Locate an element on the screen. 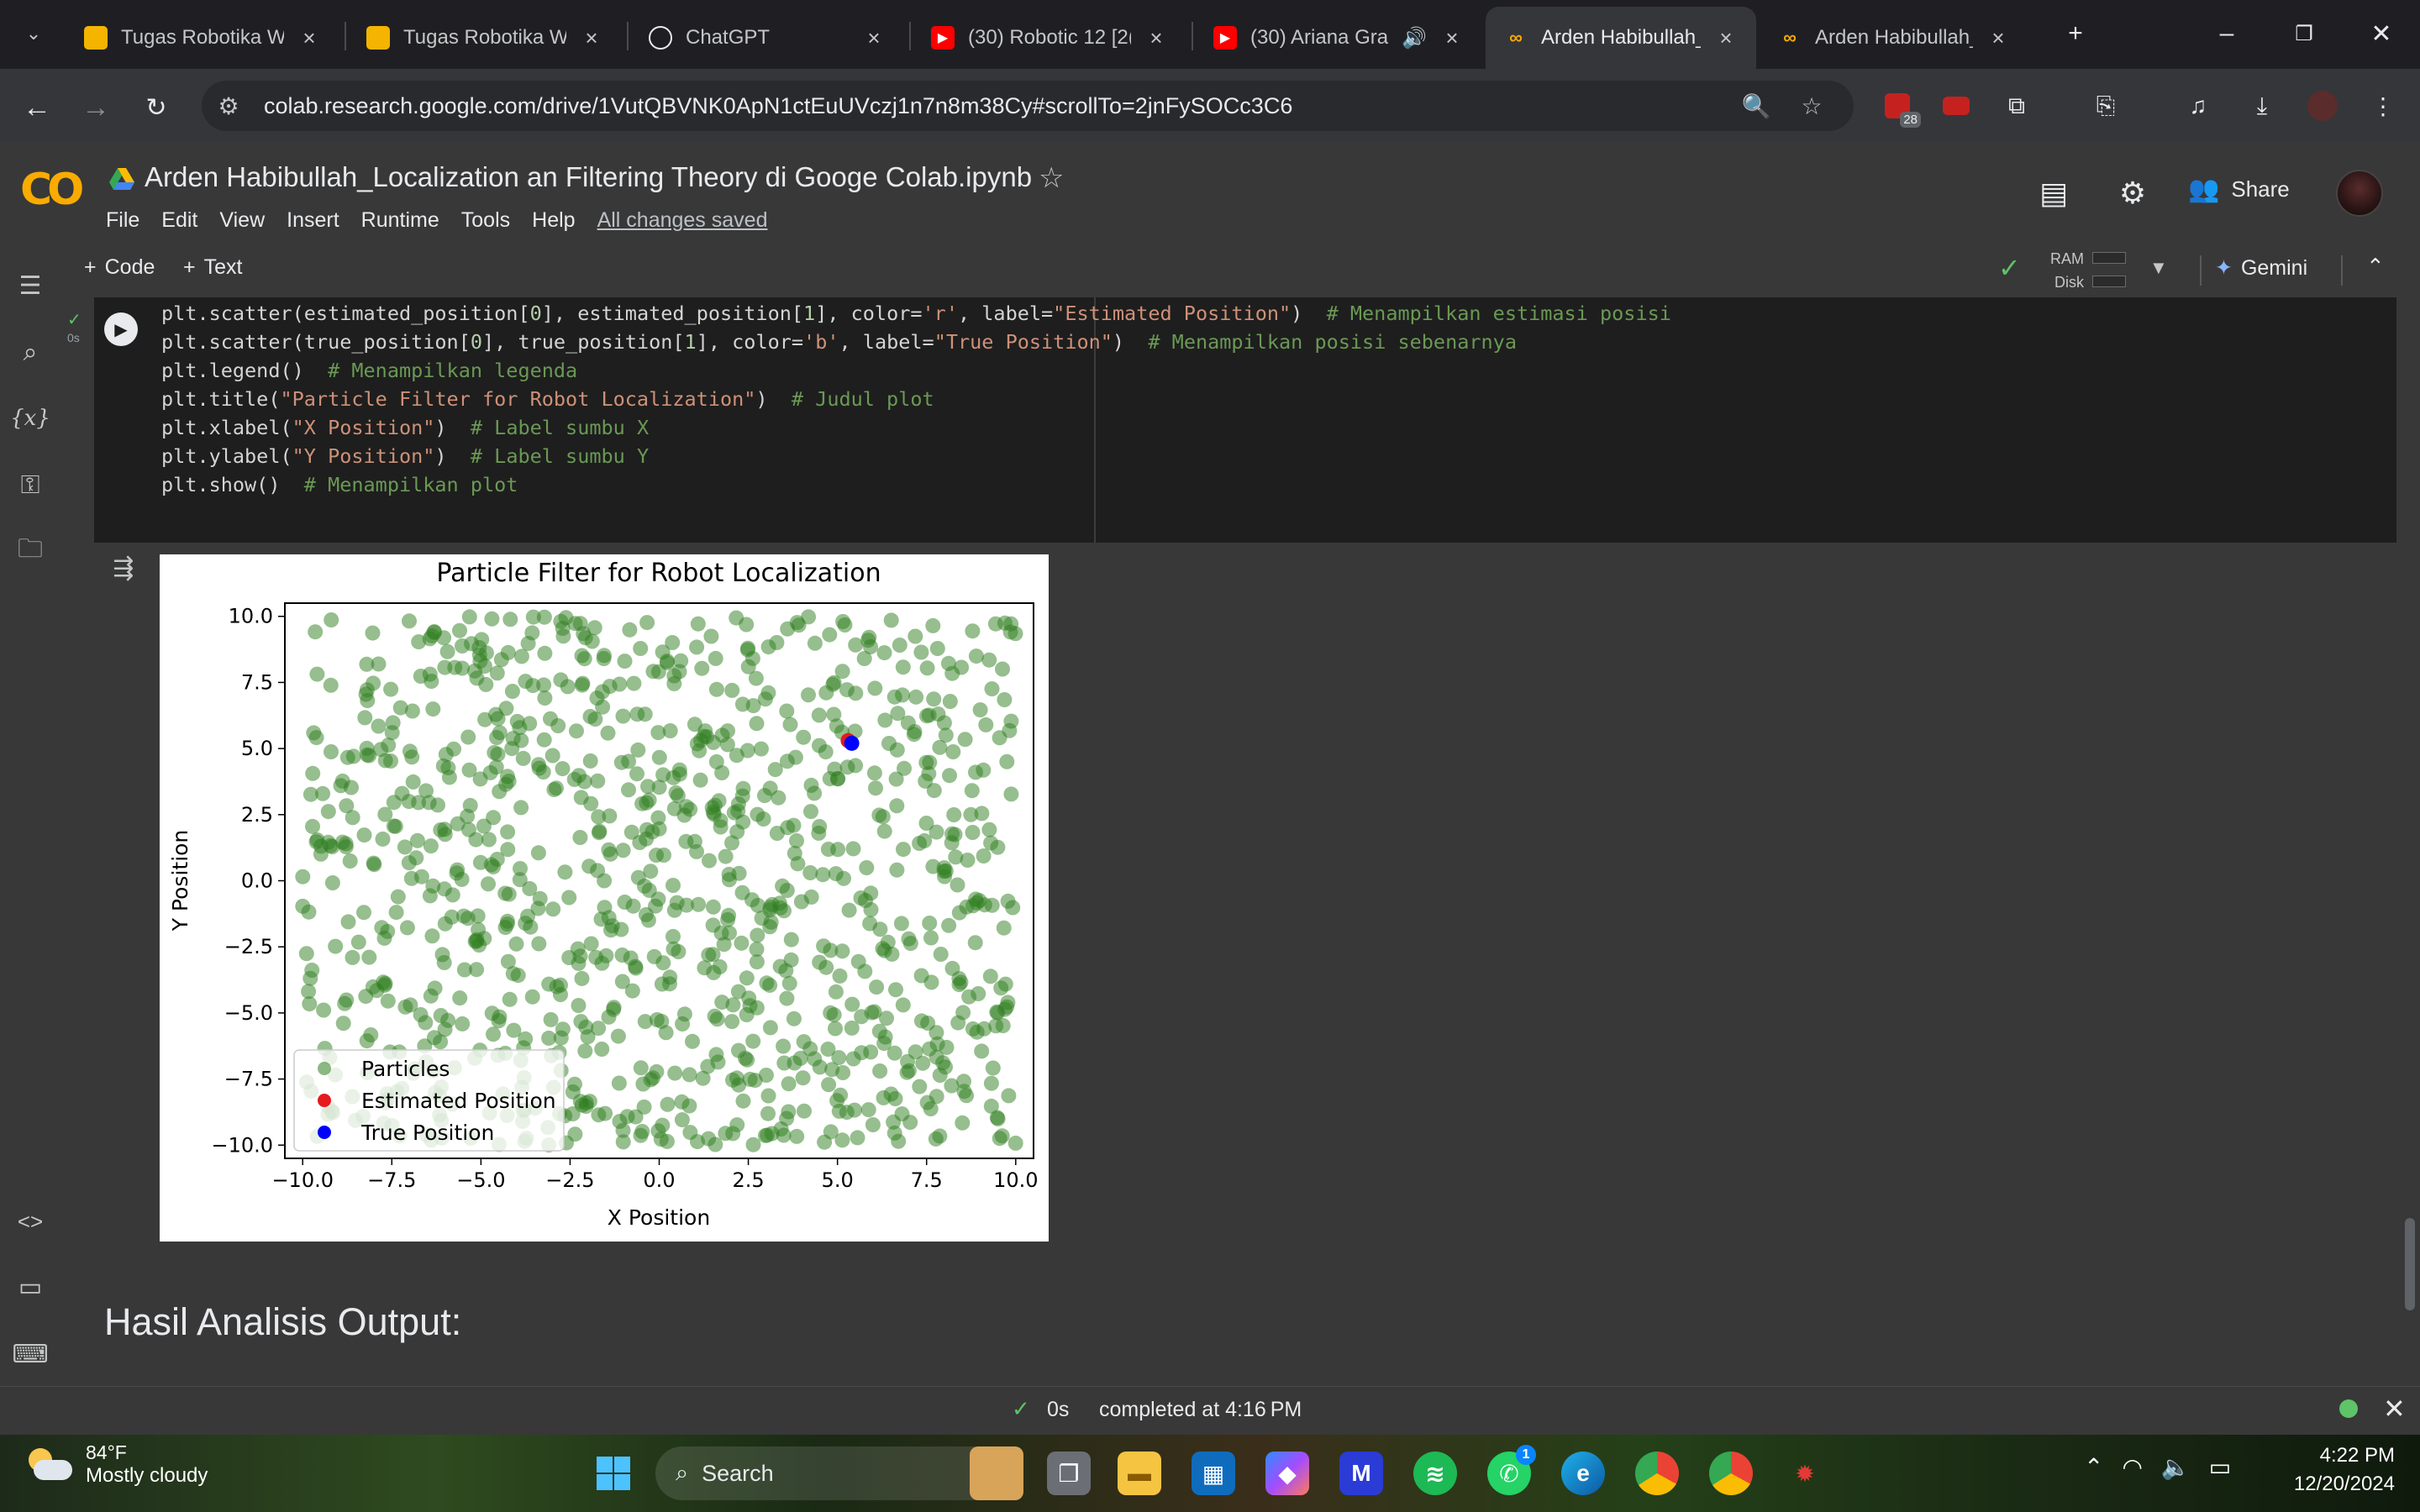 The width and height of the screenshot is (2420, 1512). search-highlight-icon is located at coordinates (996, 1473).